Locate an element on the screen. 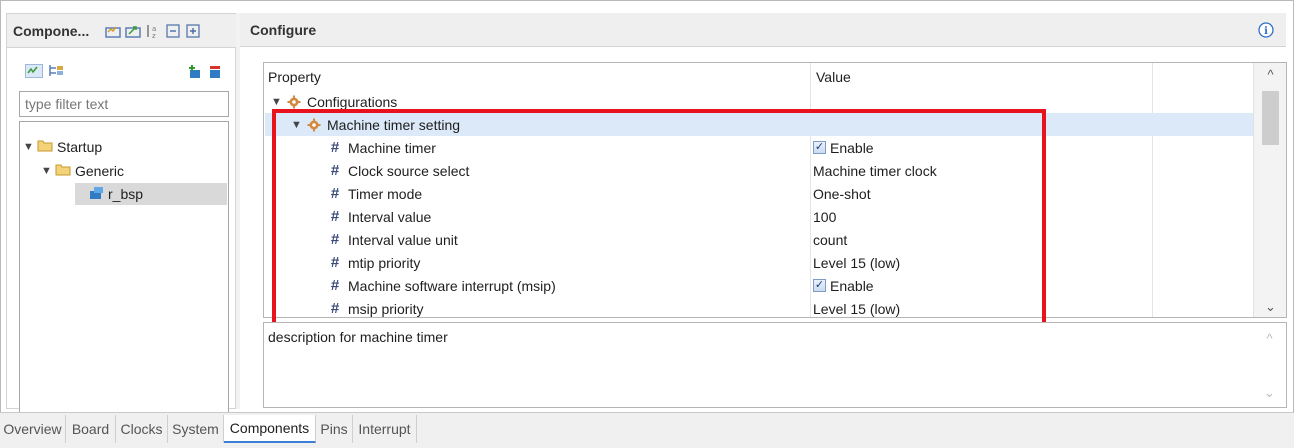 The image size is (1294, 448). tree-node-startup: ▼ Startup is located at coordinates (62, 147).